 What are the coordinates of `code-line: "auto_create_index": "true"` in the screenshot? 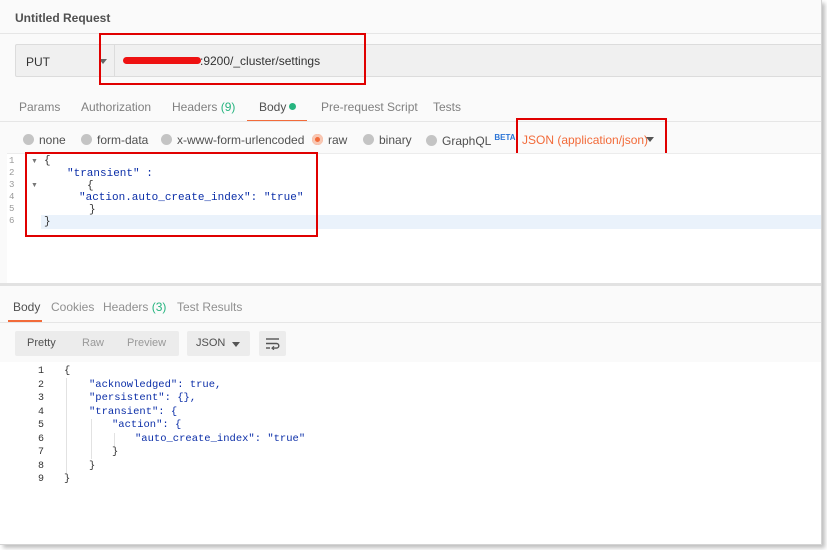 It's located at (220, 439).